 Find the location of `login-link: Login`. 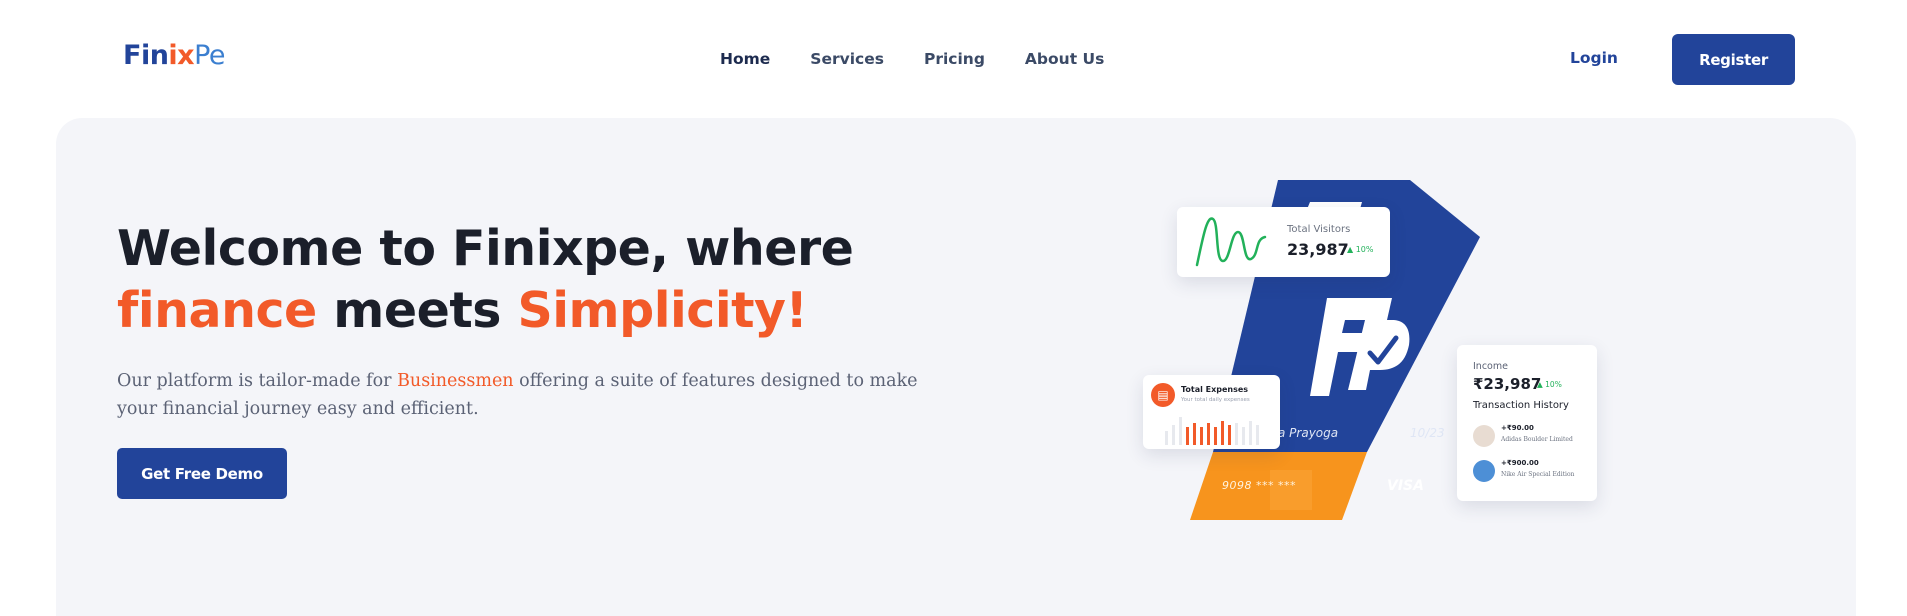

login-link: Login is located at coordinates (1594, 58).